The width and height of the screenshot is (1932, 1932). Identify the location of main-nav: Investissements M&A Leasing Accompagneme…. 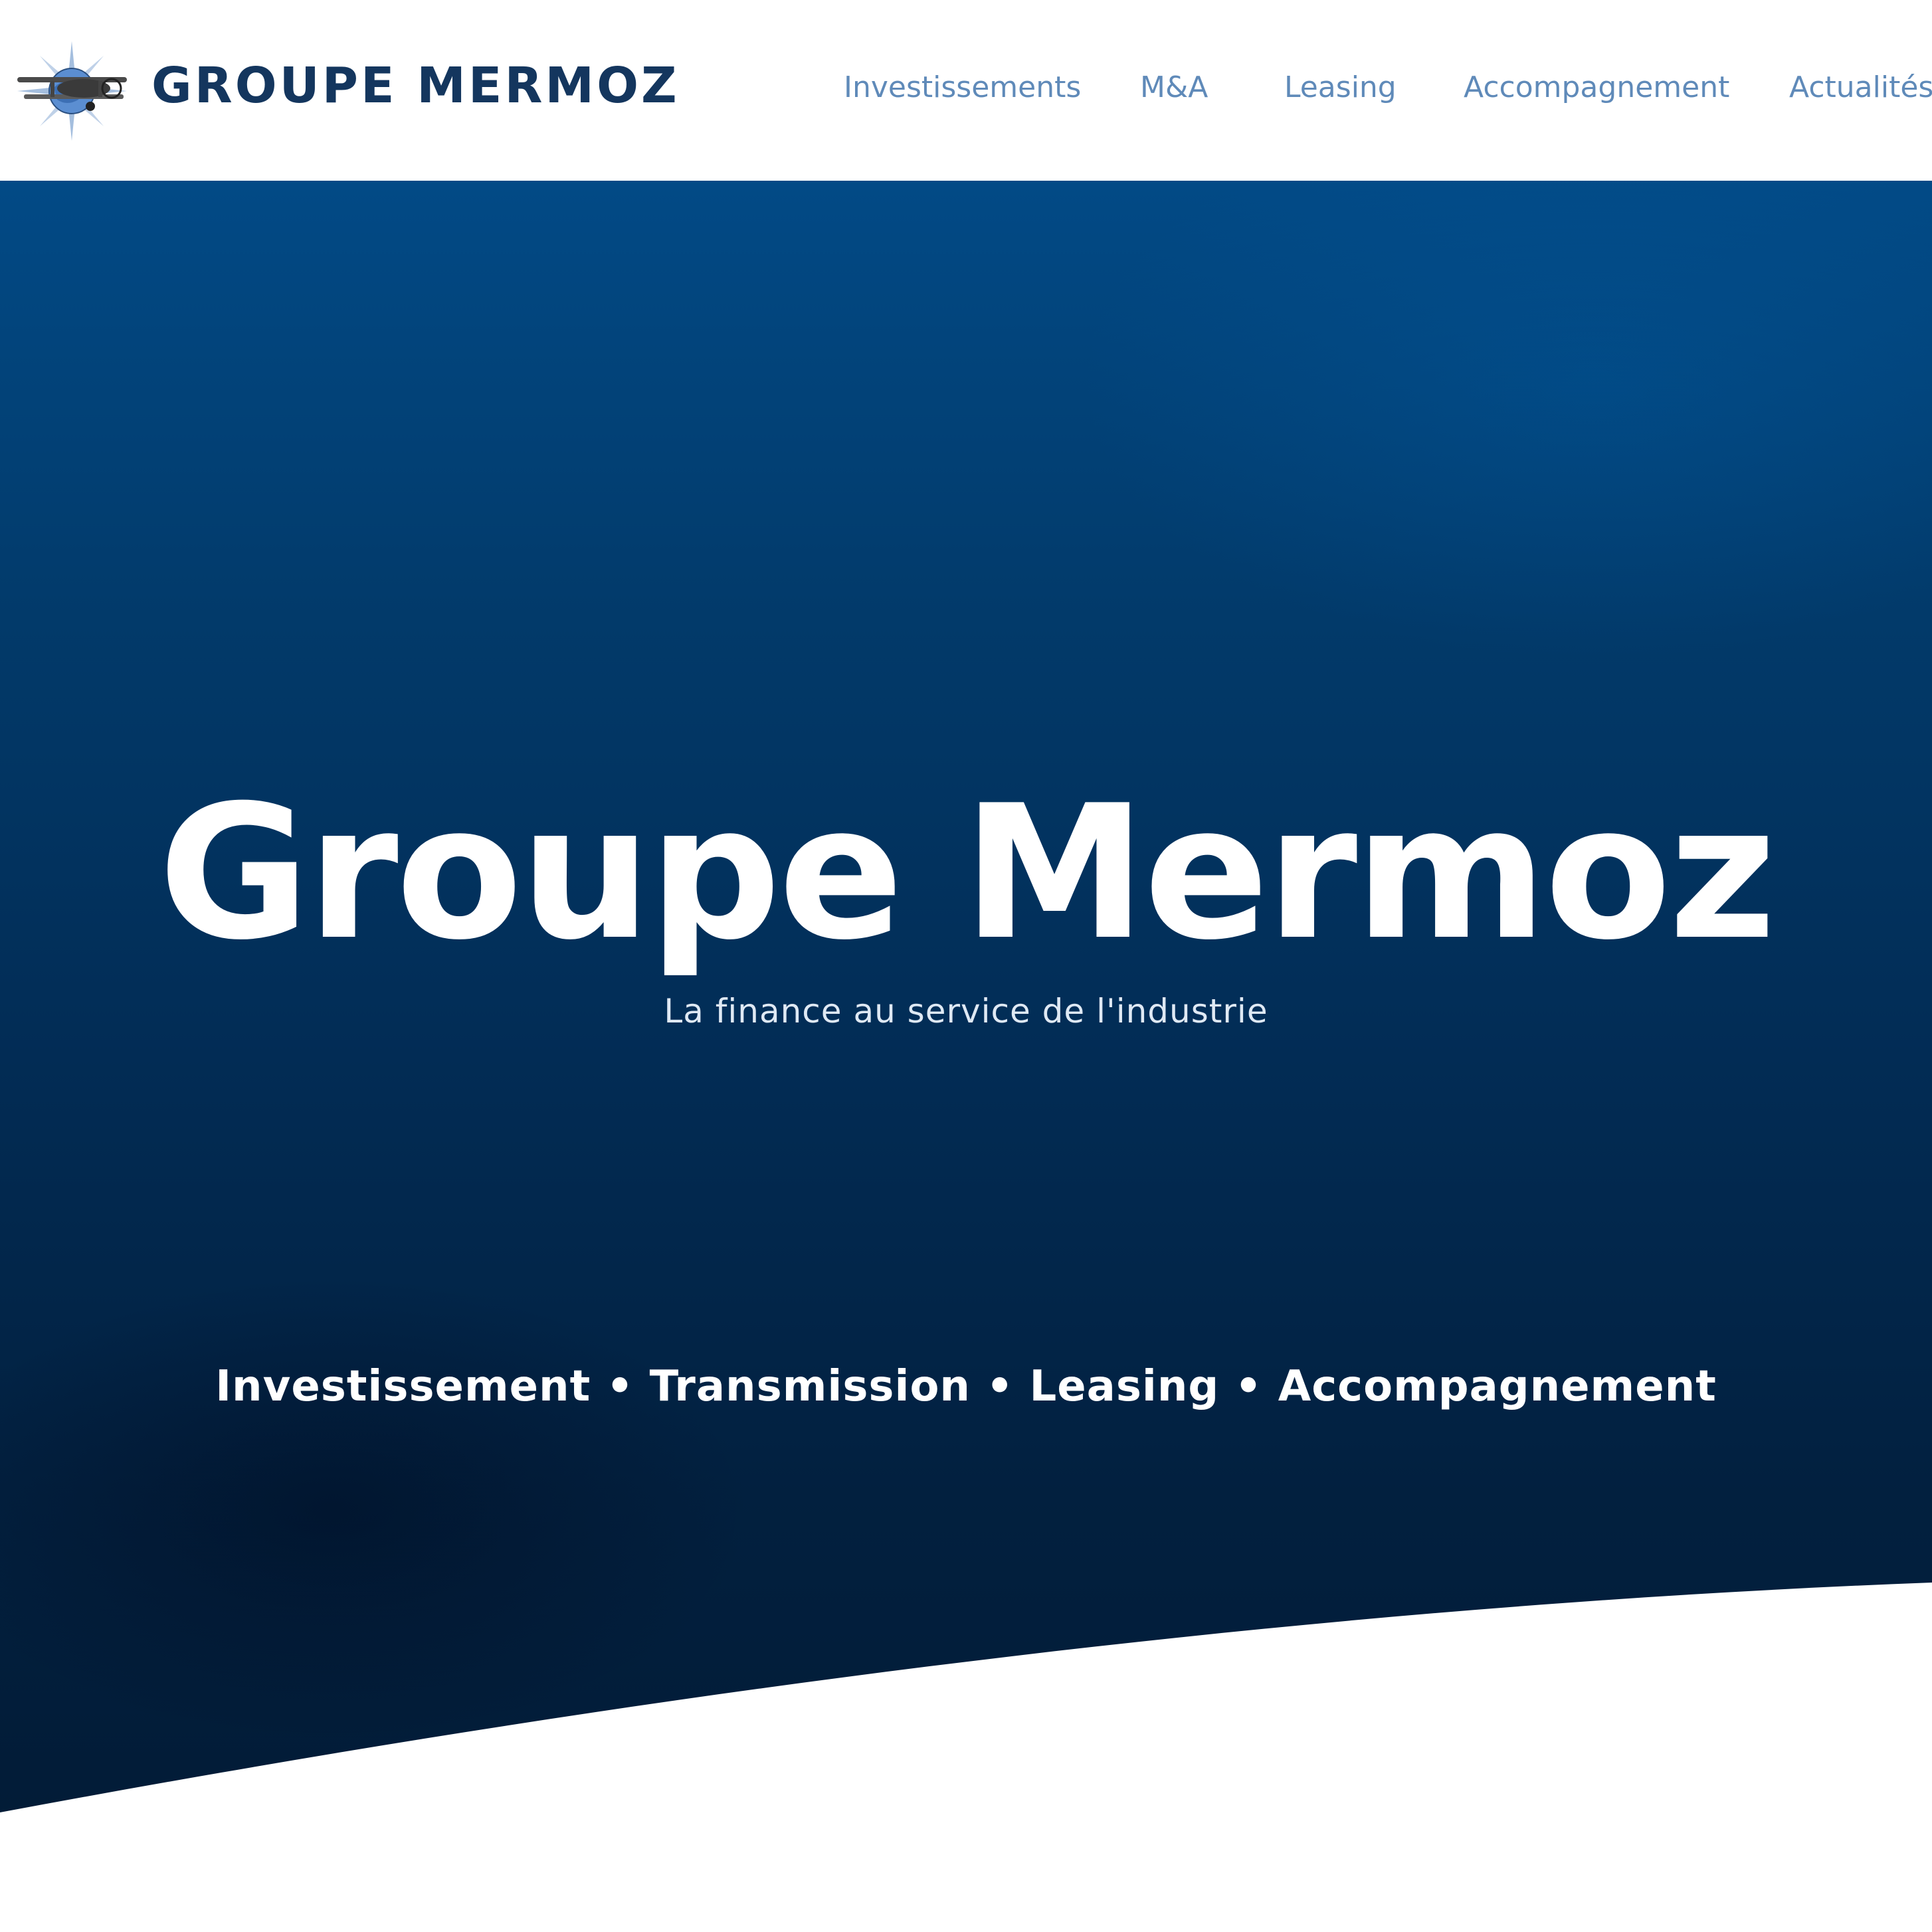
(966, 93).